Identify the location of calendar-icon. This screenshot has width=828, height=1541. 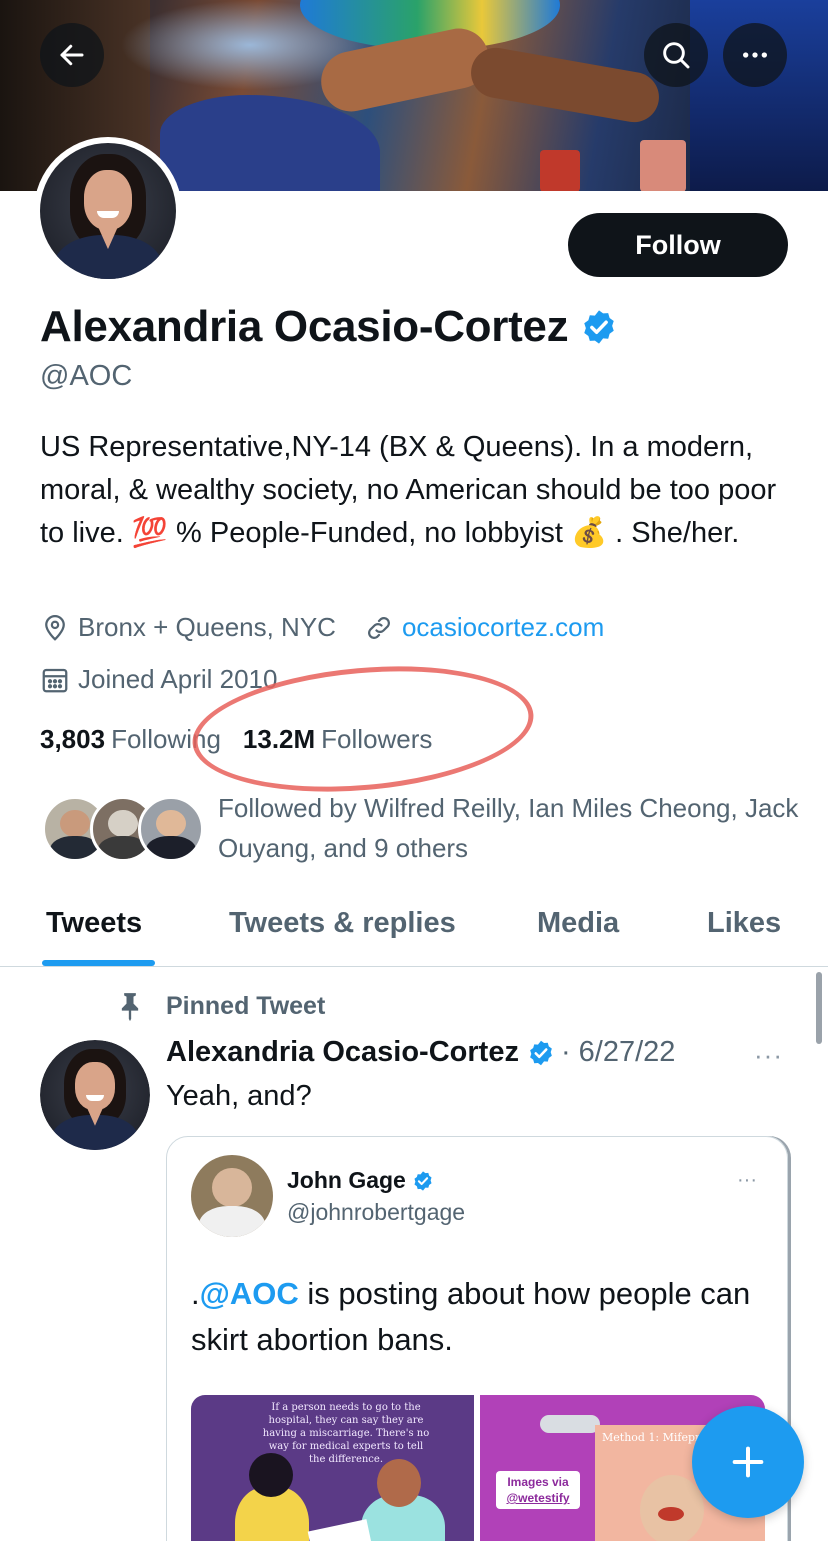
(55, 680).